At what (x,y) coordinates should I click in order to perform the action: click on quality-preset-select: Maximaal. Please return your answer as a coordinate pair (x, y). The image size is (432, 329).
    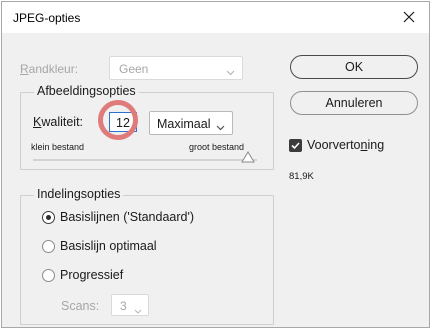
    Looking at the image, I should click on (191, 123).